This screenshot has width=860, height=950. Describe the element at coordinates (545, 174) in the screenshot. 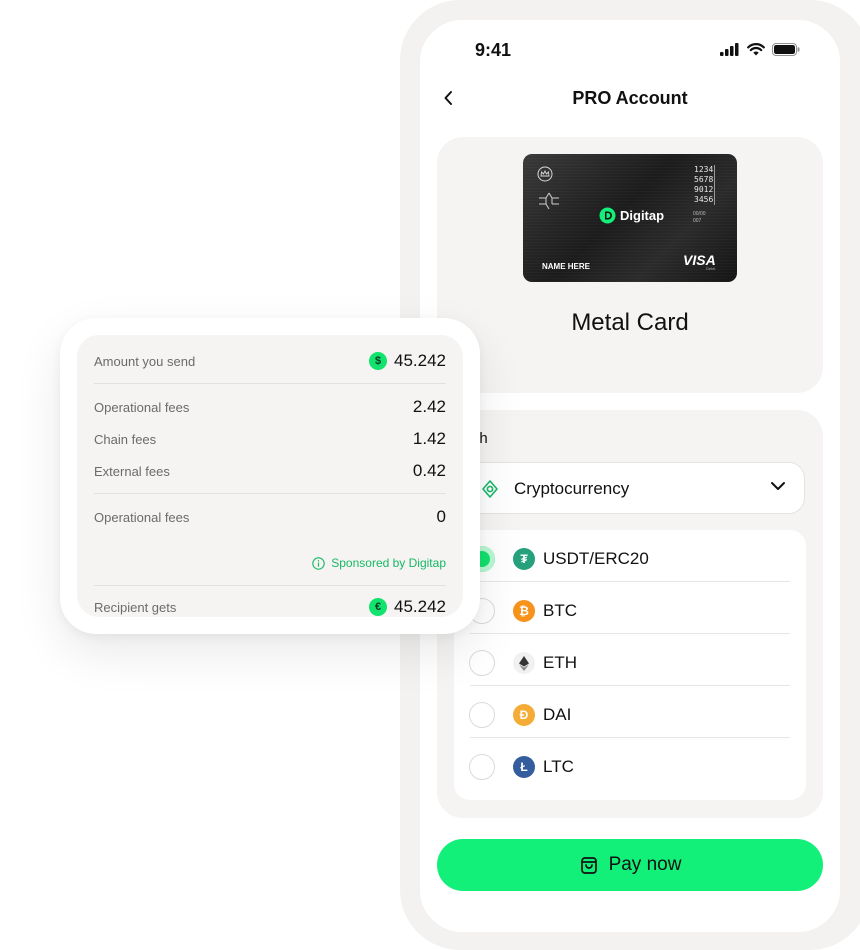

I see `crown-logo-icon` at that location.